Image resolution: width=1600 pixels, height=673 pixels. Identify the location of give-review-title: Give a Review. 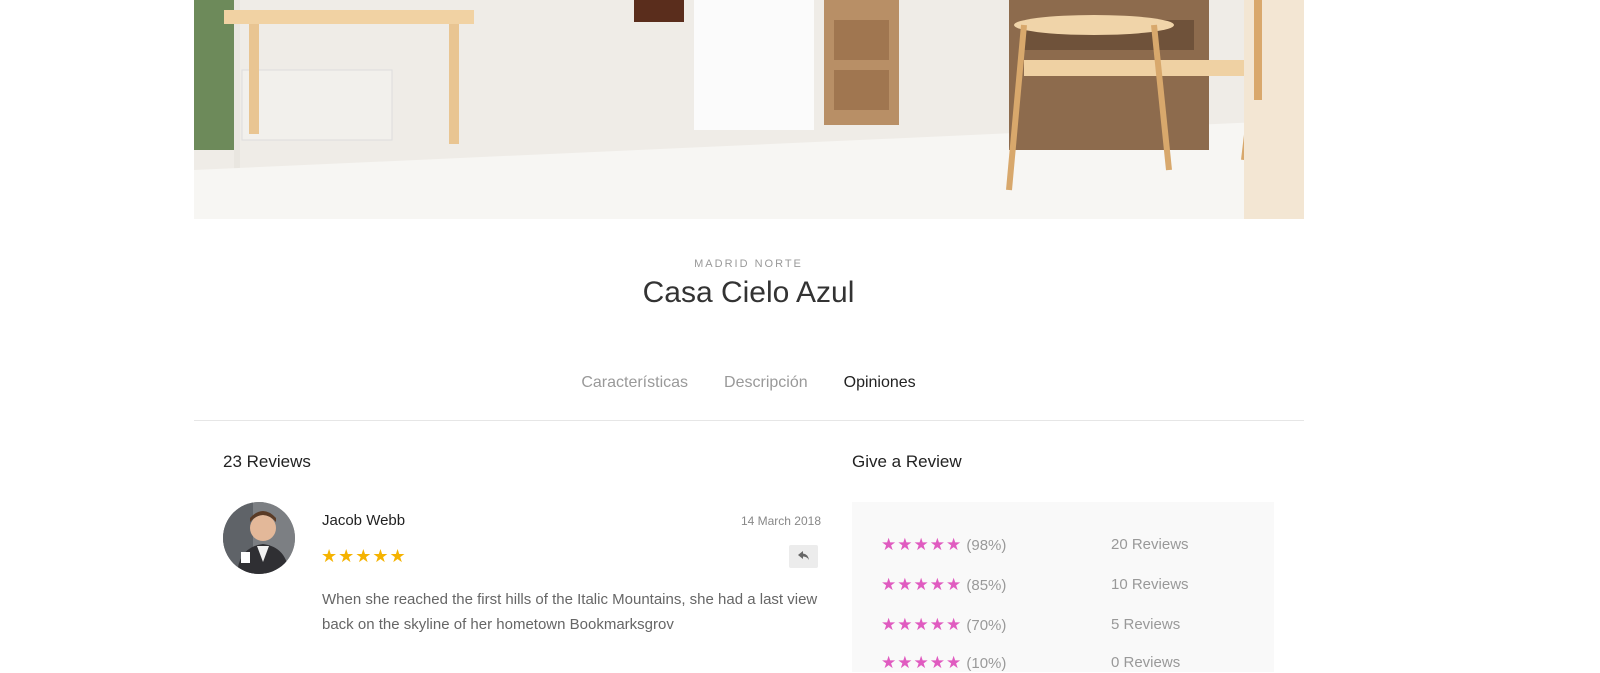
(907, 461).